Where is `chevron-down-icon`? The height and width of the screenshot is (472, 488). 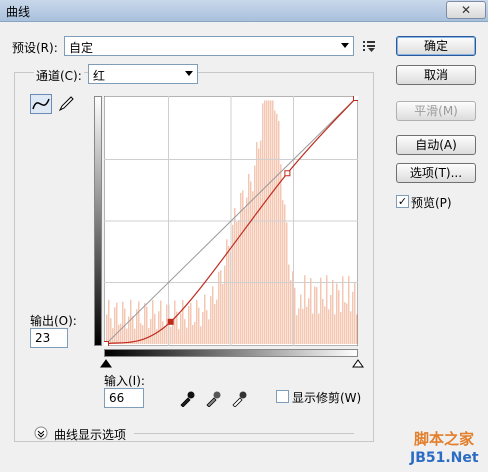
chevron-down-icon is located at coordinates (189, 73).